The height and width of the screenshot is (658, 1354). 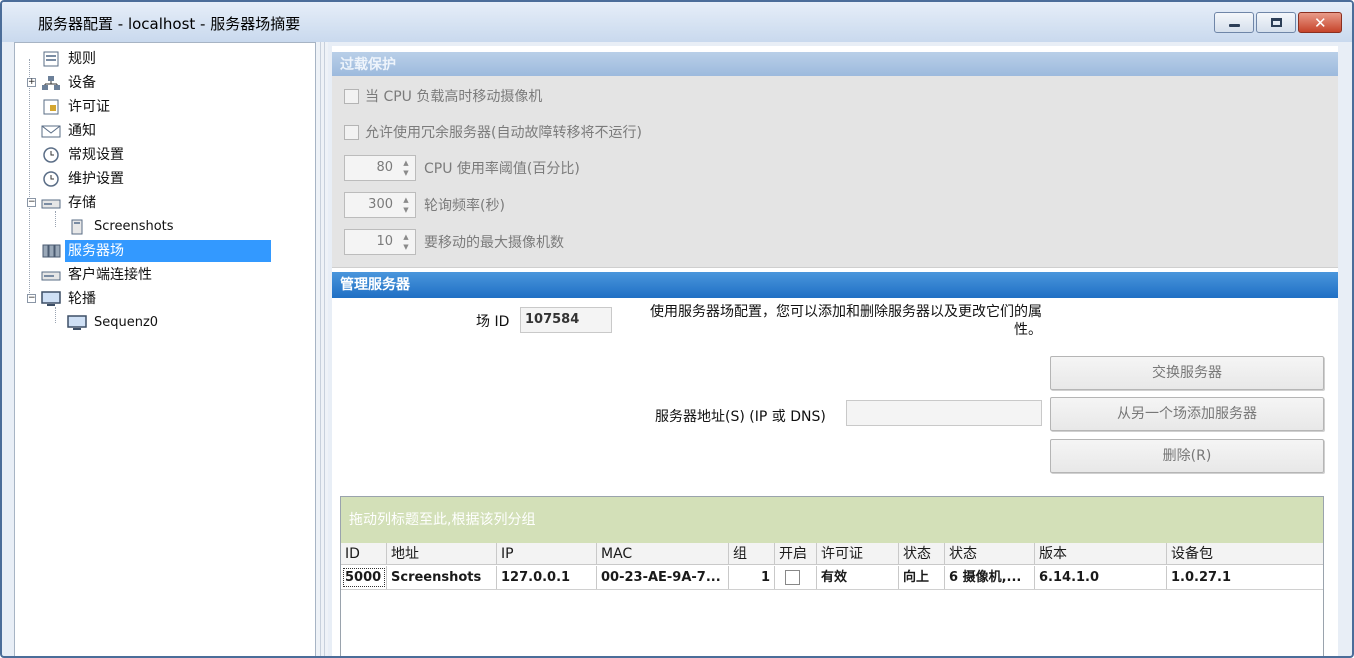 I want to click on column-header-id: ID, so click(x=364, y=553).